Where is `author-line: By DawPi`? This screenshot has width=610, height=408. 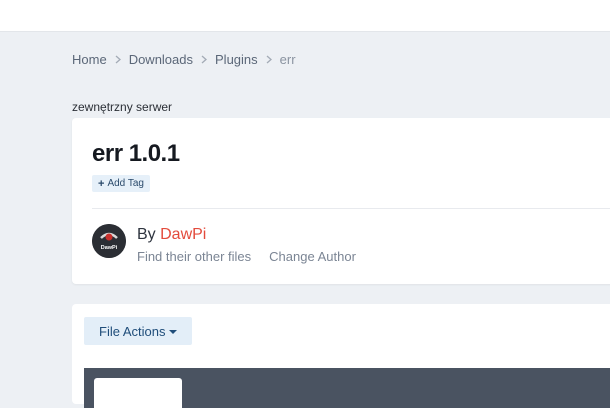
author-line: By DawPi is located at coordinates (171, 235).